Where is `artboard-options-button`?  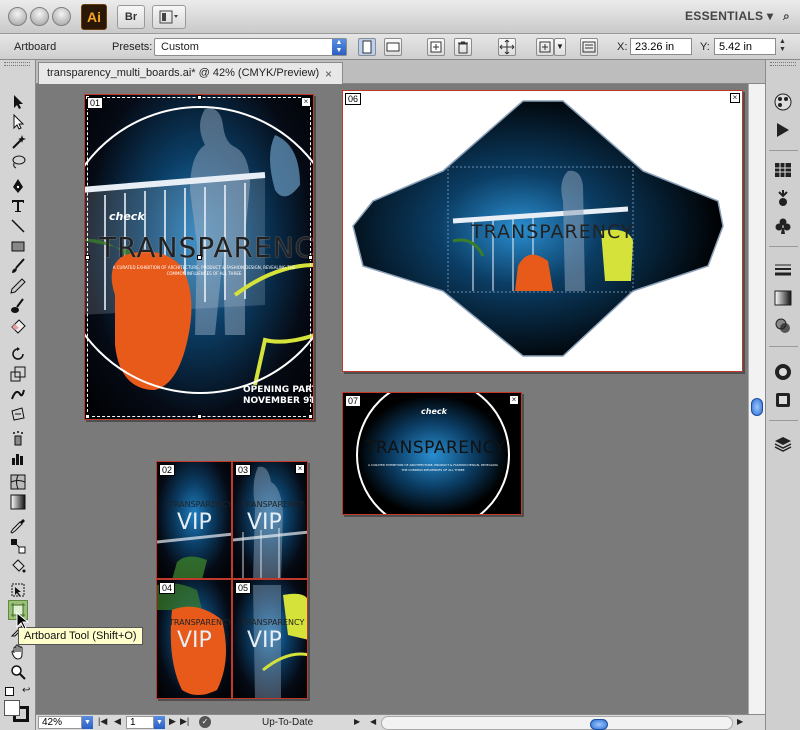
artboard-options-button is located at coordinates (589, 47).